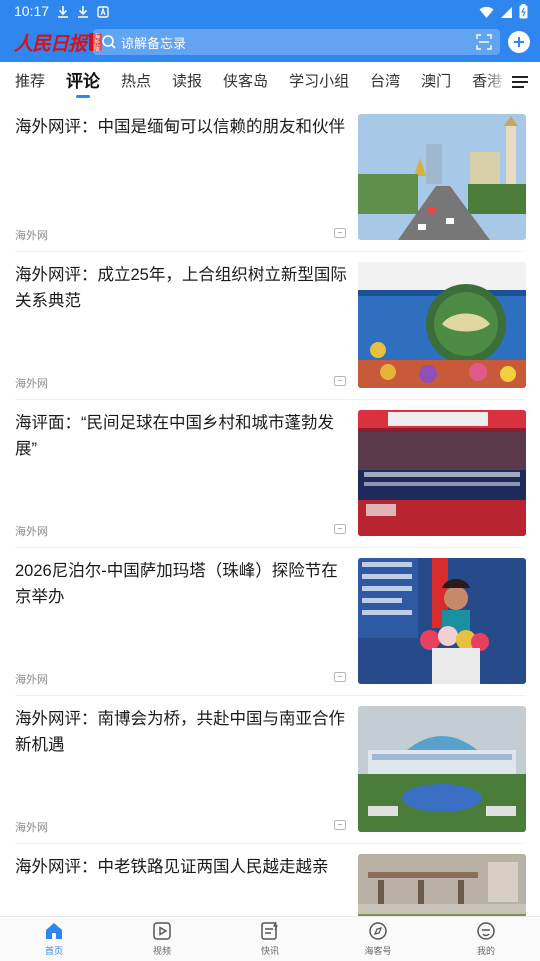  What do you see at coordinates (442, 177) in the screenshot?
I see `city-street-image` at bounding box center [442, 177].